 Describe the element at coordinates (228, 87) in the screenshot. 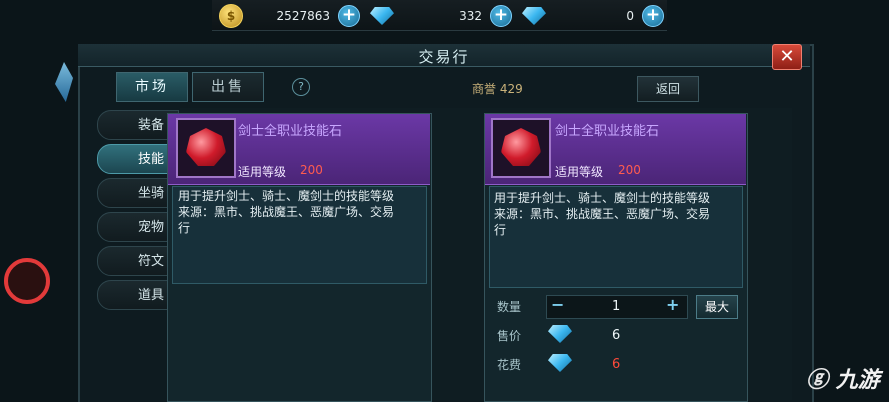

I see `tab-sell: 出售` at that location.